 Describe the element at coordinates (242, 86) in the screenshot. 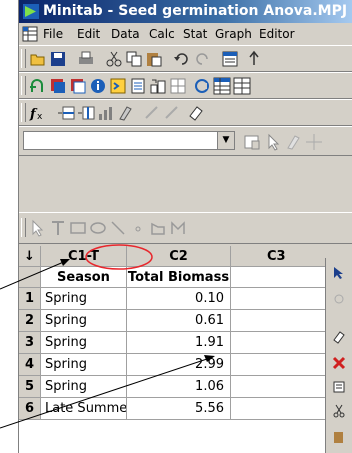

I see `table-icon` at that location.